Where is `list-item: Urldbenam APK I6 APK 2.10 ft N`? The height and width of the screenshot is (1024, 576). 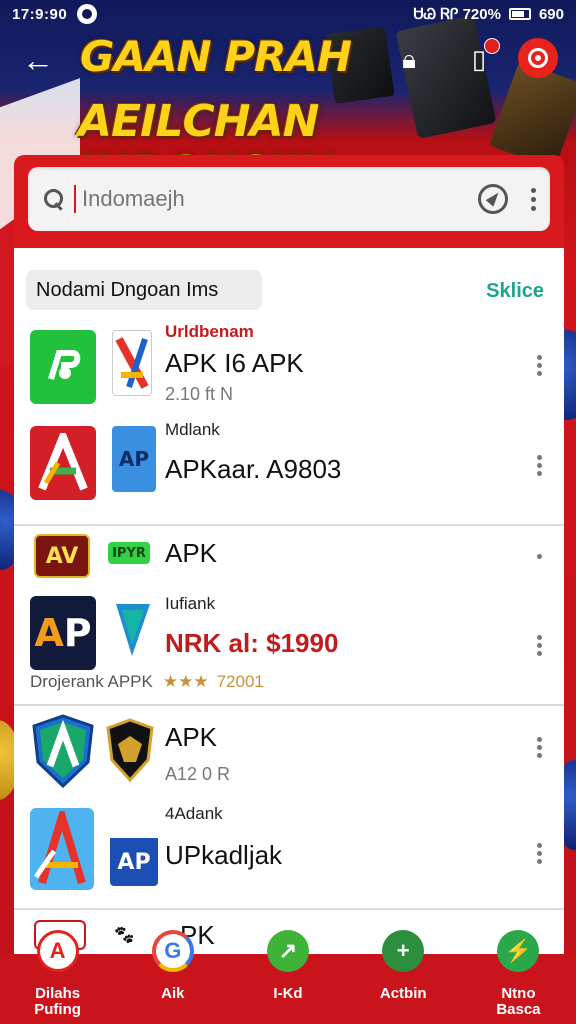
list-item: Urldbenam APK I6 APK 2.10 ft N is located at coordinates (289, 369).